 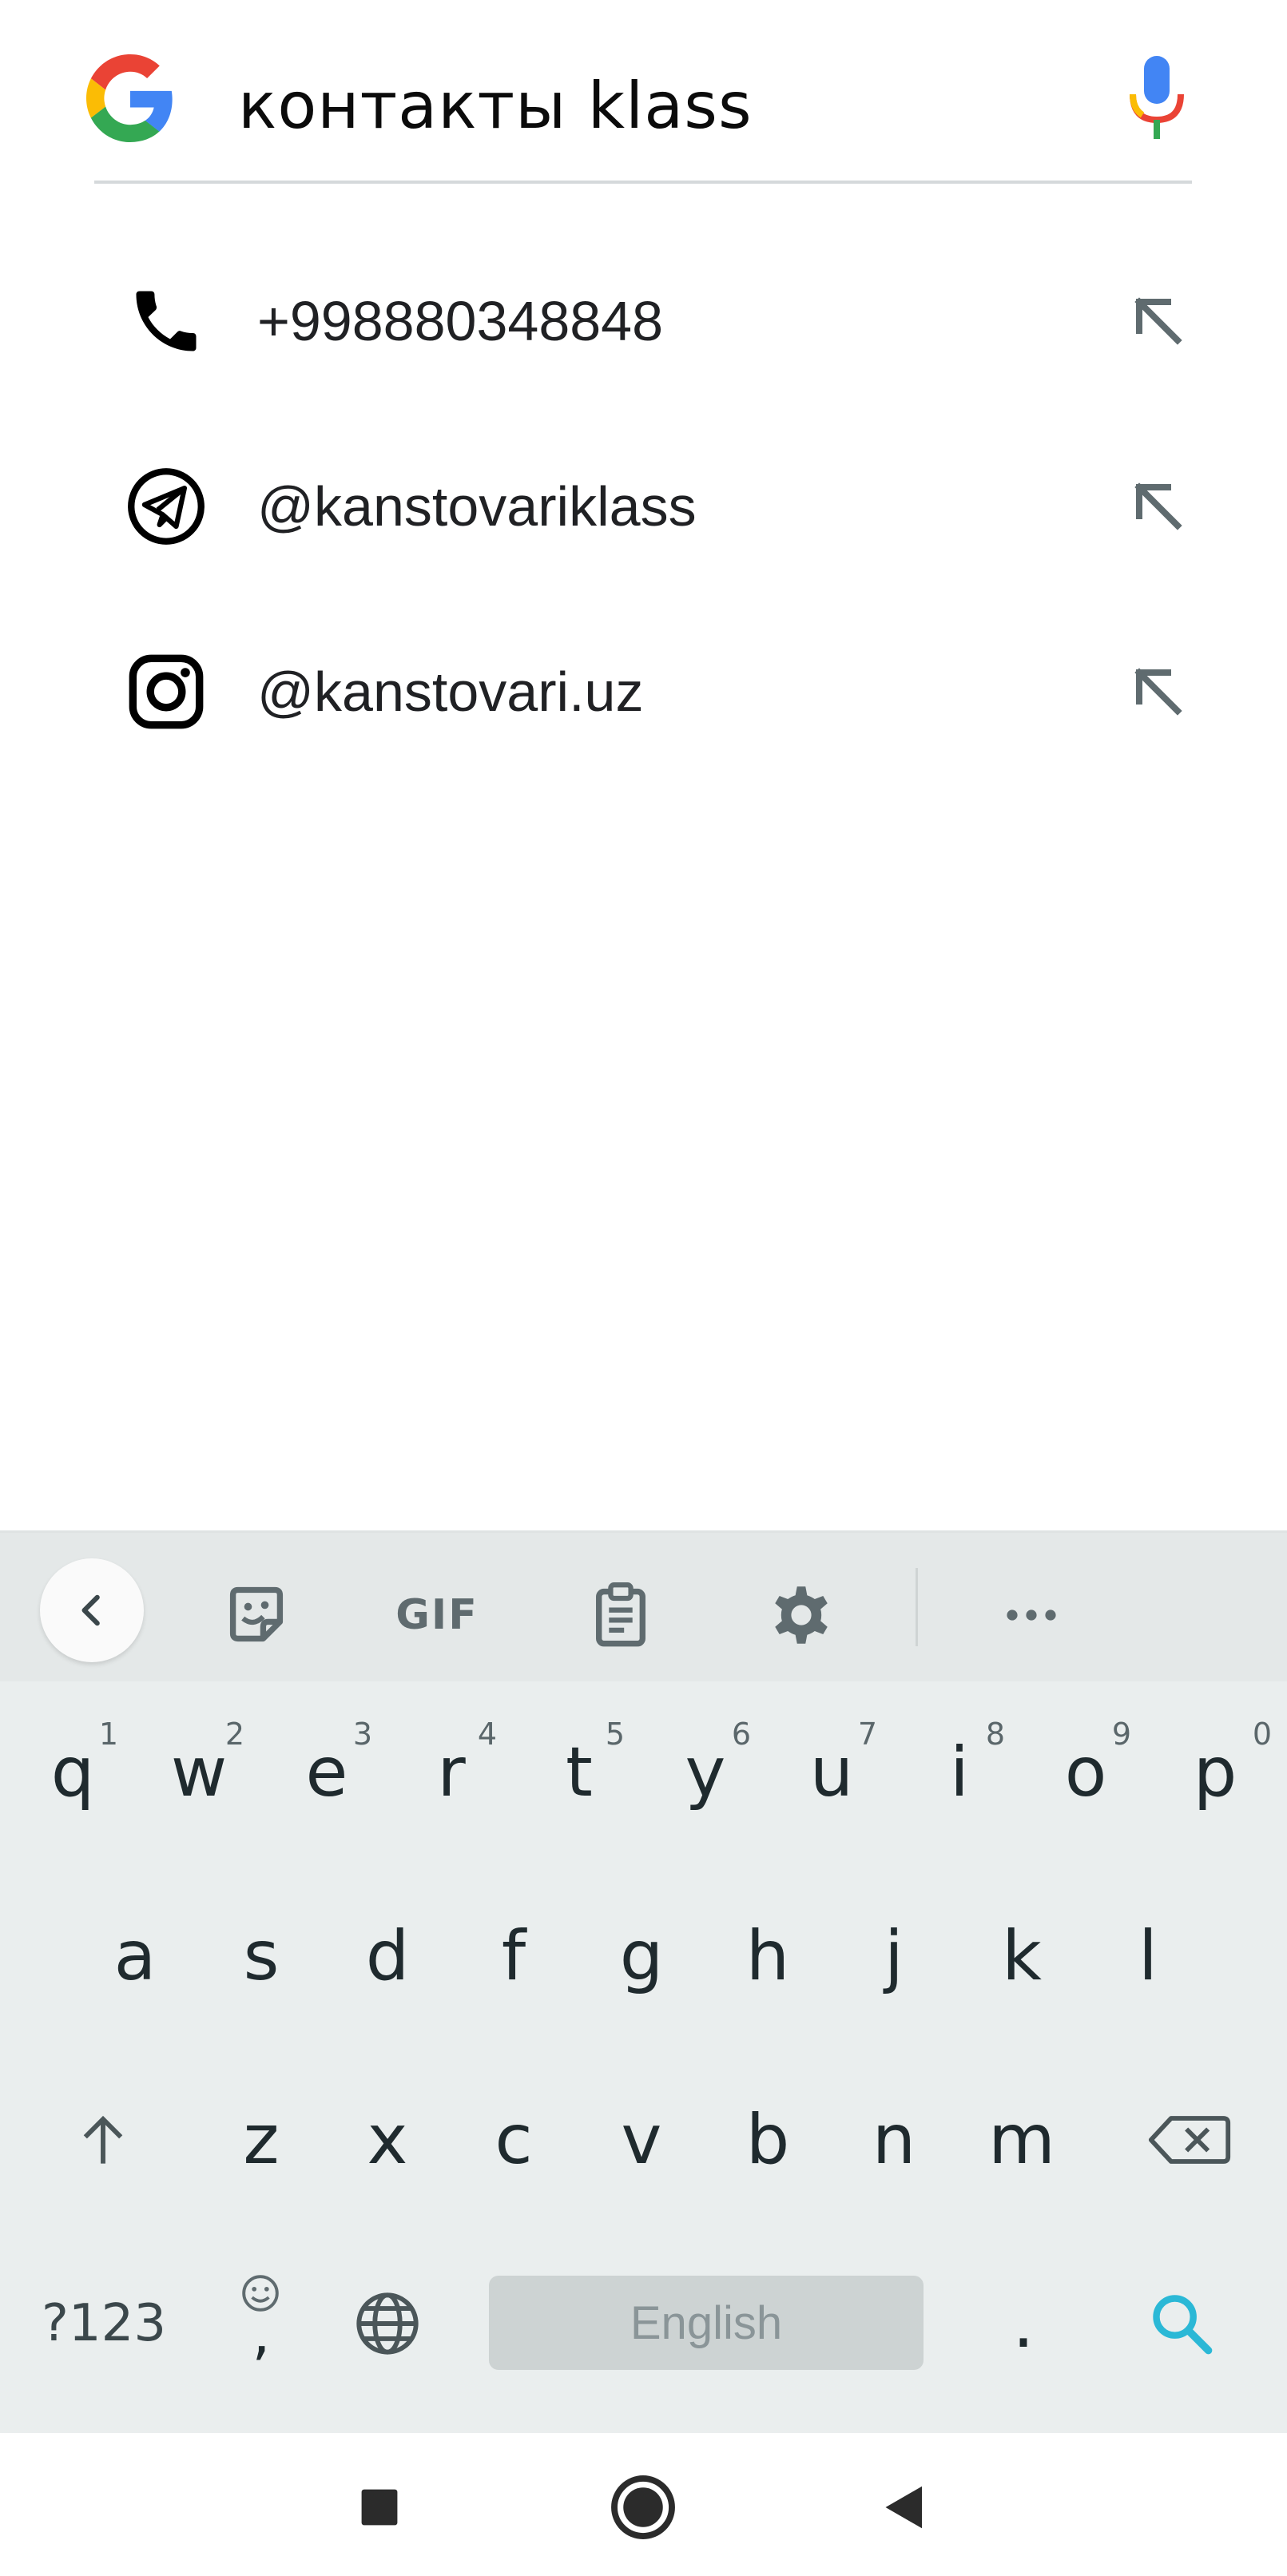 I want to click on key-label: h, so click(x=767, y=1956).